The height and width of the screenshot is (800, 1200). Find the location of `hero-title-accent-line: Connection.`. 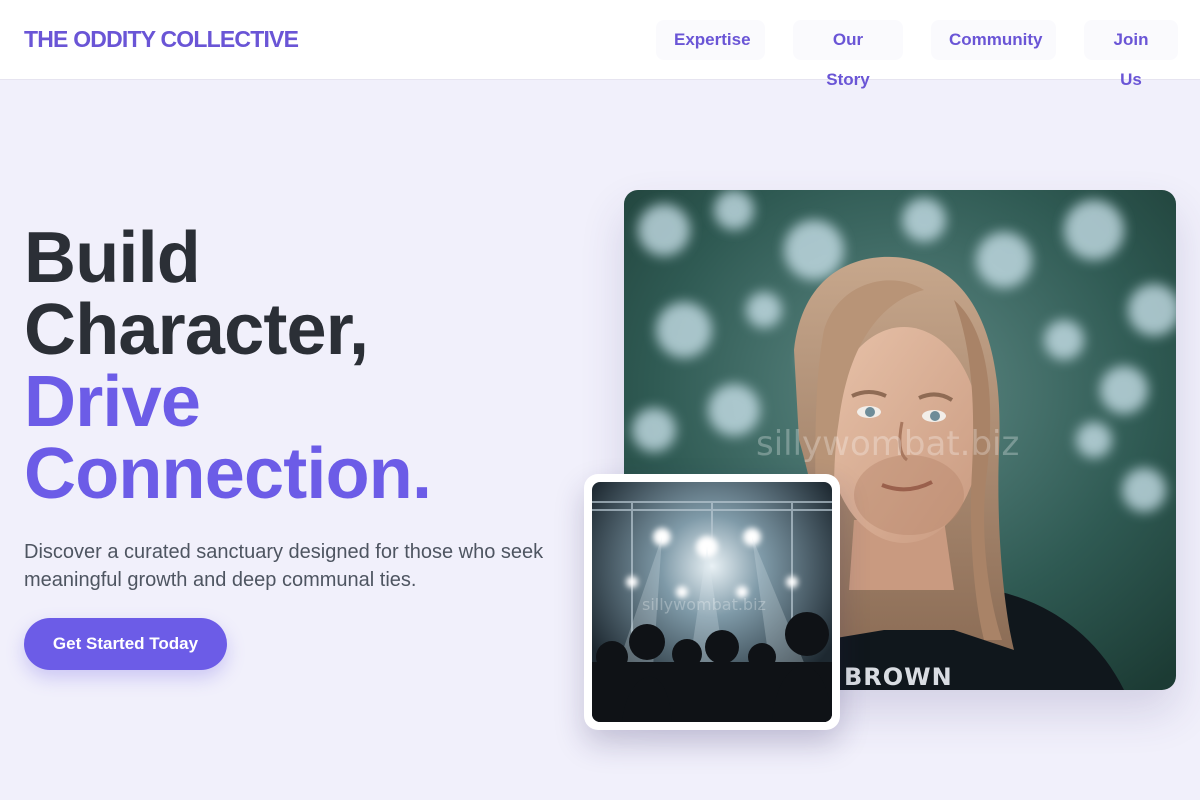

hero-title-accent-line: Connection. is located at coordinates (228, 474).